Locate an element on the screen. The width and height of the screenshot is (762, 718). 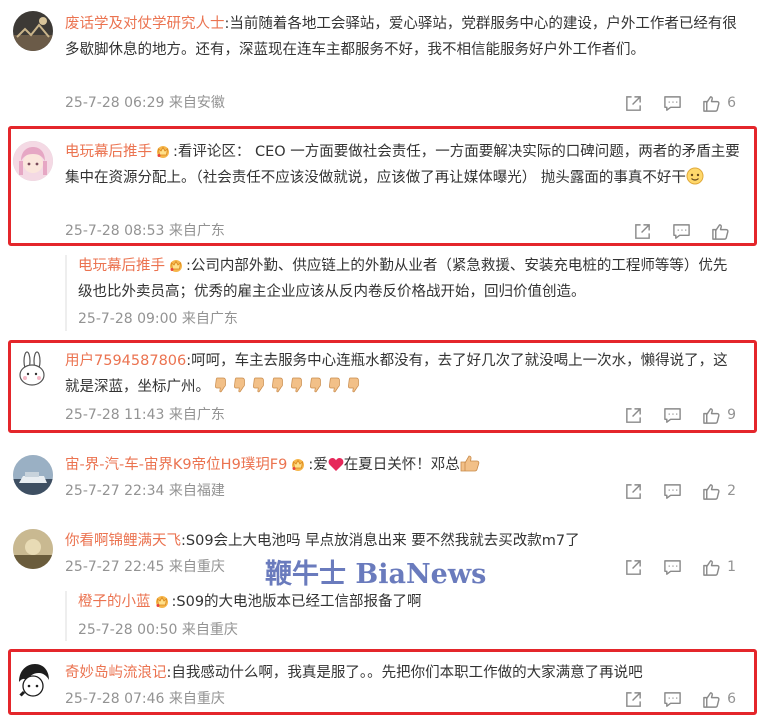
comment-text: 在夏日关怀！邓总 is located at coordinates (401, 465).